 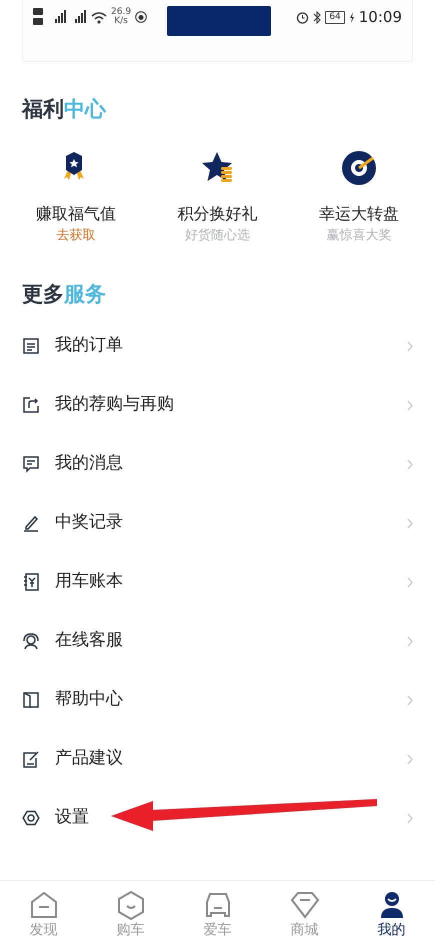 What do you see at coordinates (114, 404) in the screenshot?
I see `menu-label: 我的荐购与再购` at bounding box center [114, 404].